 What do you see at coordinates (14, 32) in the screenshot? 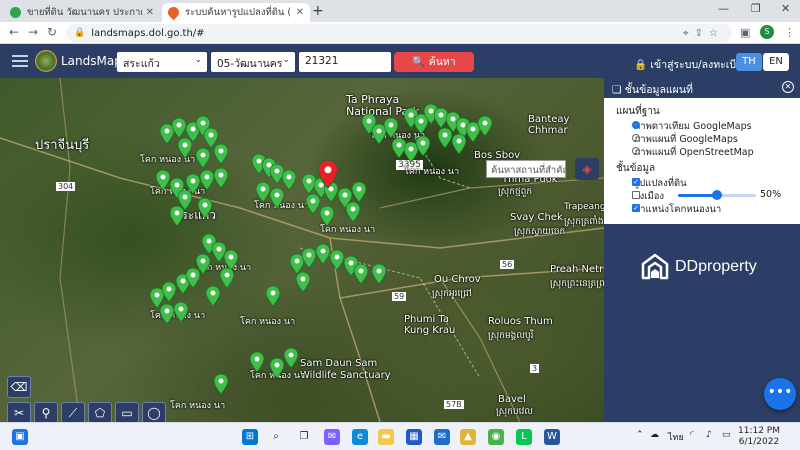
I see `back-icon: ←` at bounding box center [14, 32].